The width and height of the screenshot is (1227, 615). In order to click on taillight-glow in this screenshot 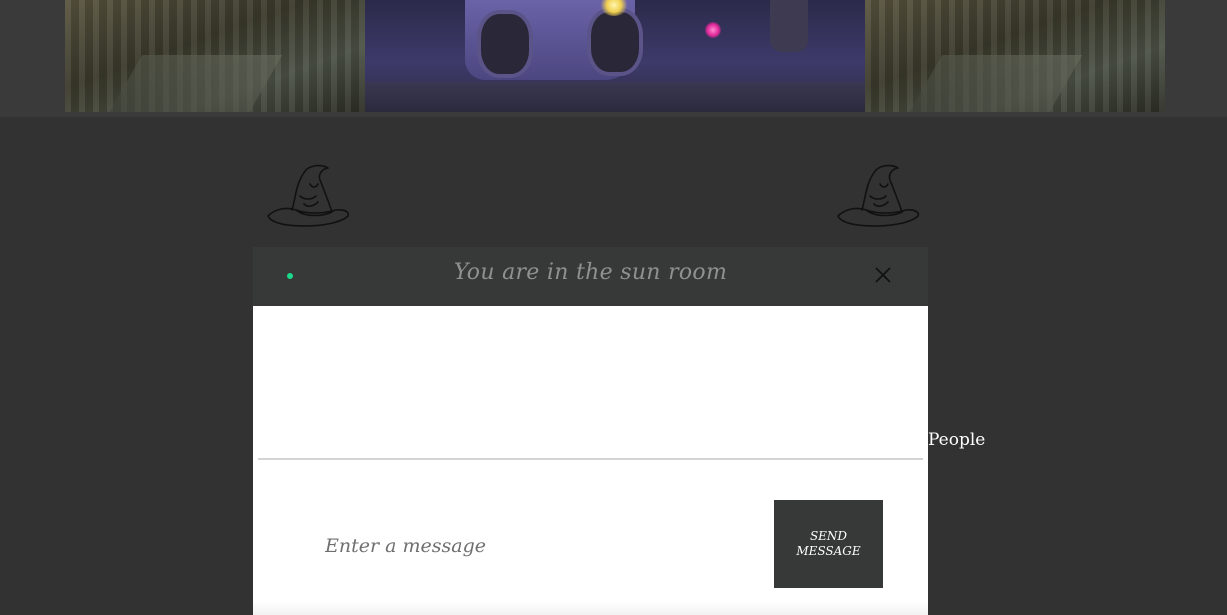, I will do `click(713, 30)`.